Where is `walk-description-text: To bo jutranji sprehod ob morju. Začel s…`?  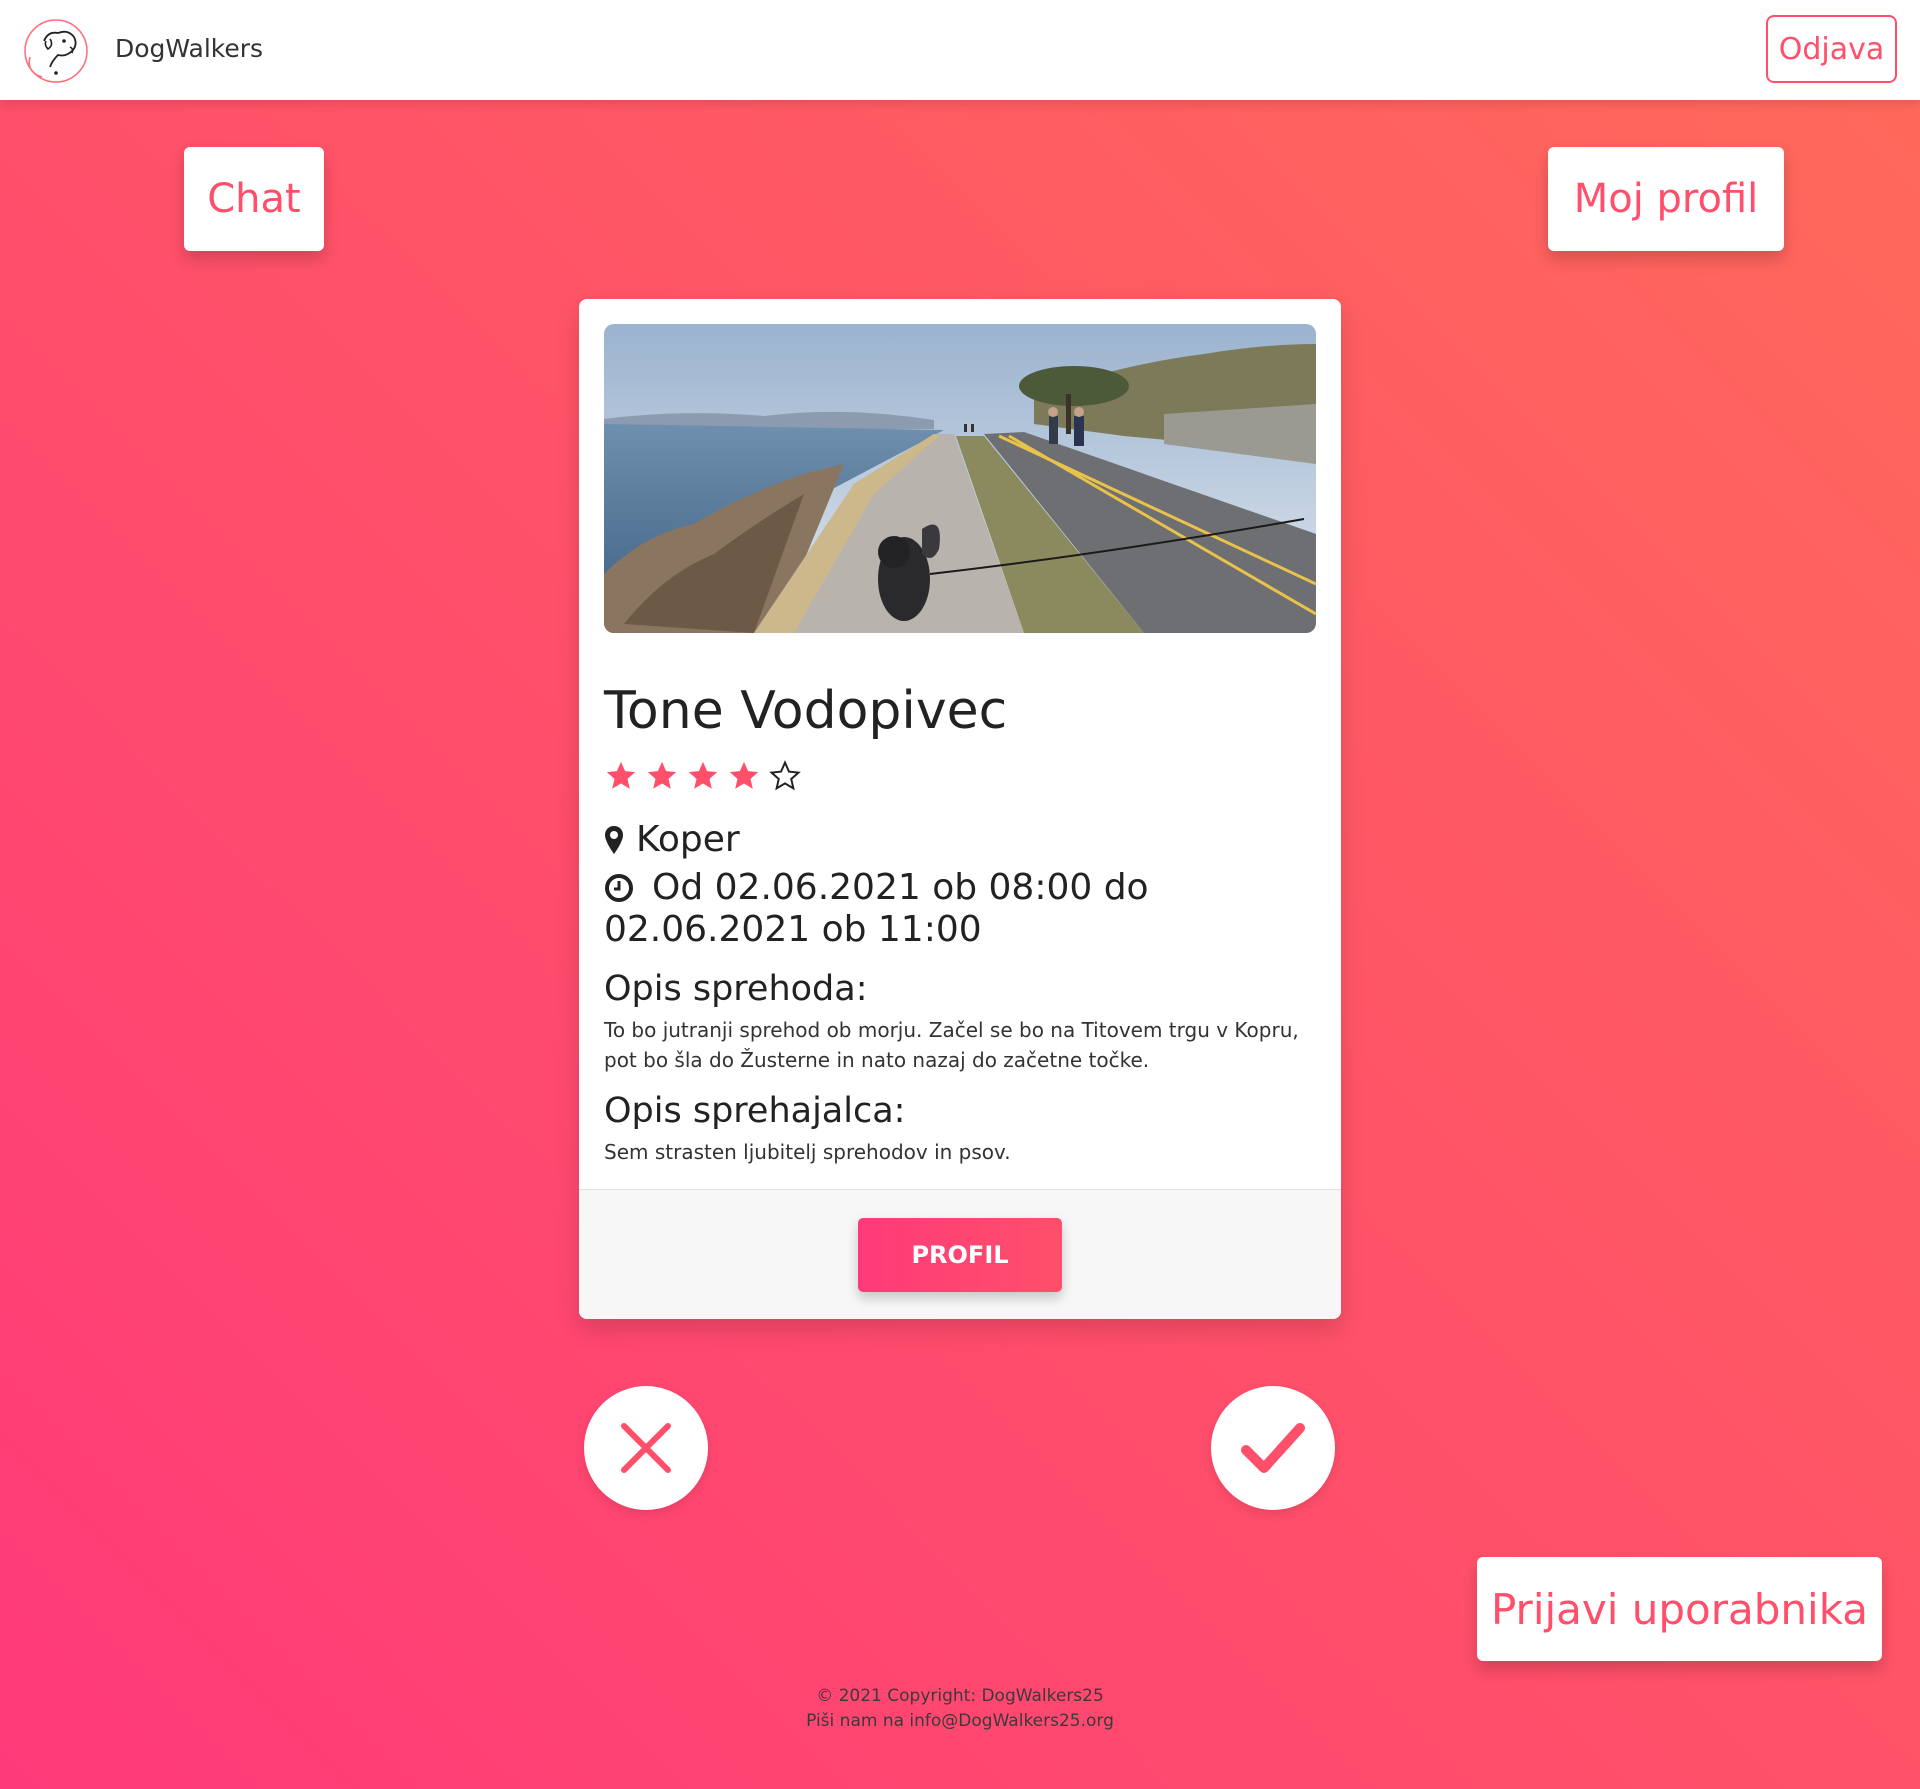
walk-description-text: To bo jutranji sprehod ob morju. Začel s… is located at coordinates (951, 1045).